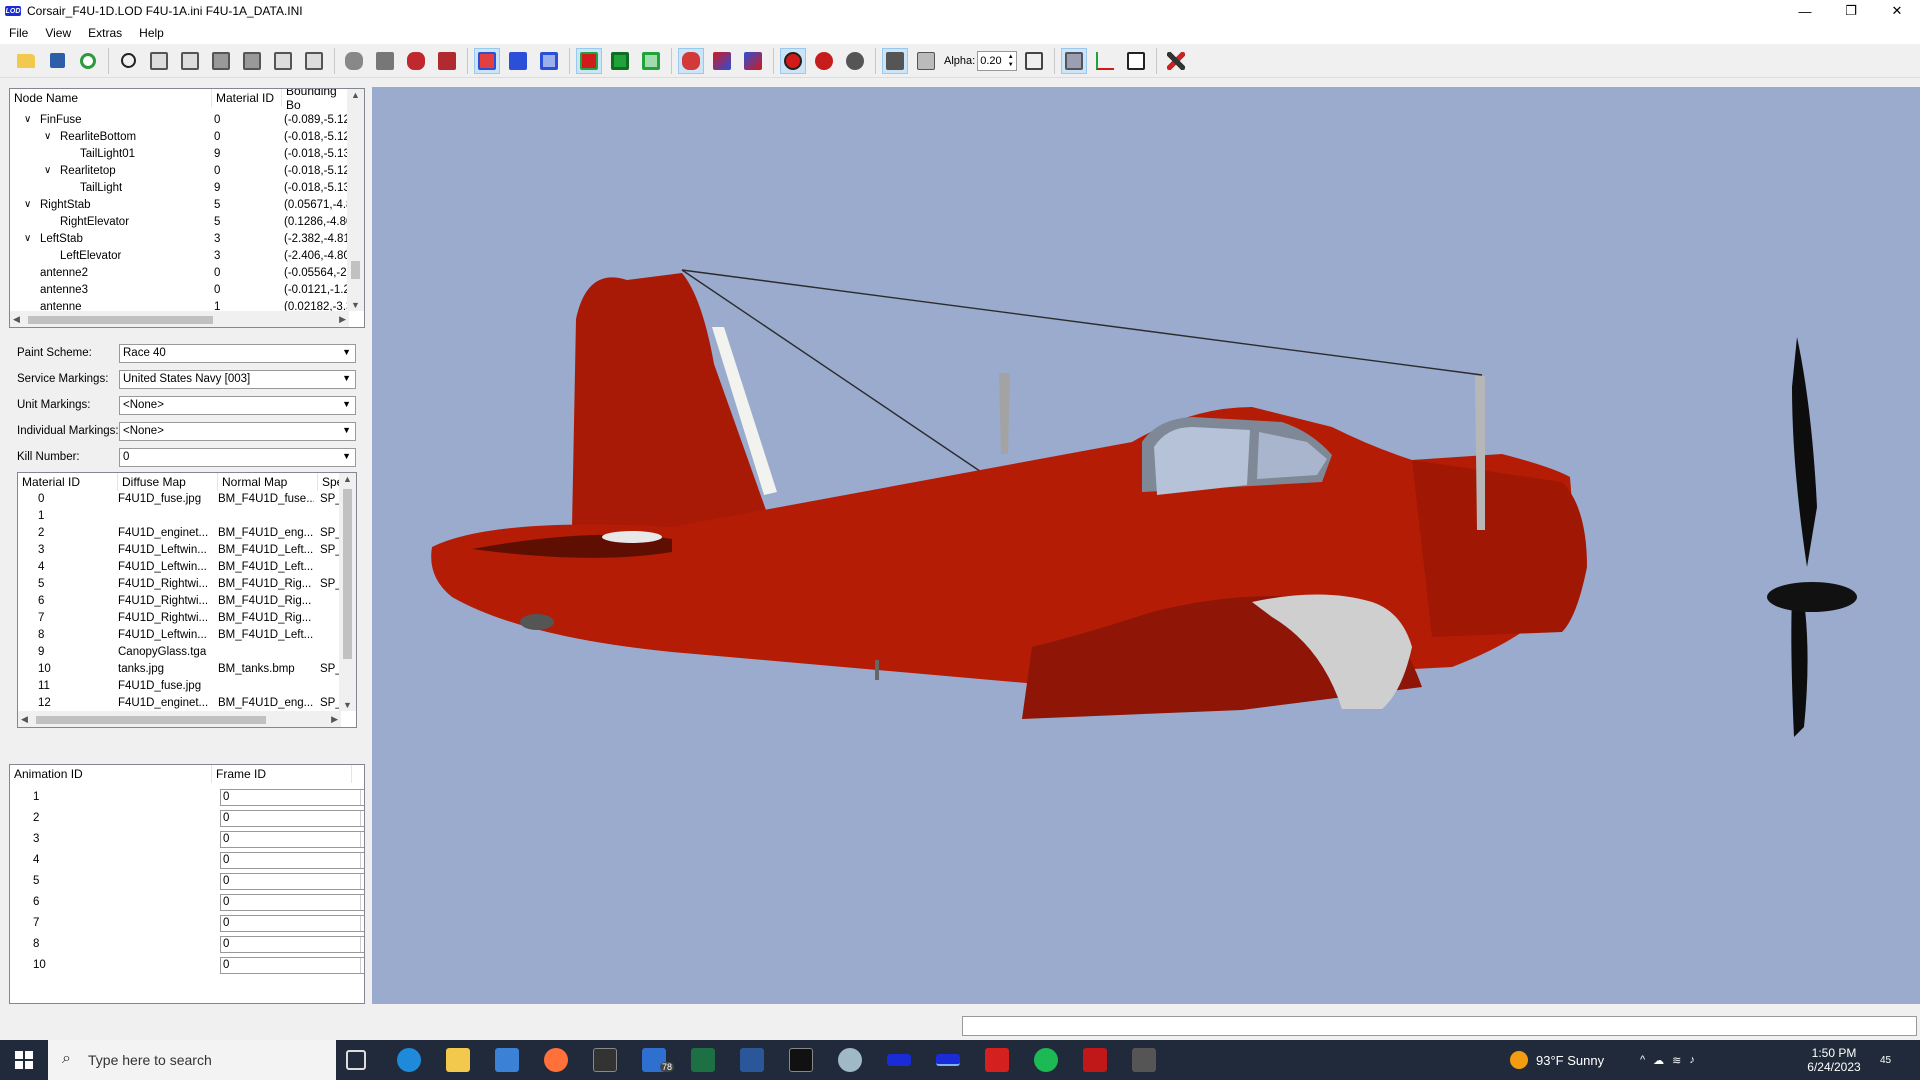 The image size is (1920, 1080). What do you see at coordinates (111, 98) in the screenshot?
I see `column-header-node-name: Node Name` at bounding box center [111, 98].